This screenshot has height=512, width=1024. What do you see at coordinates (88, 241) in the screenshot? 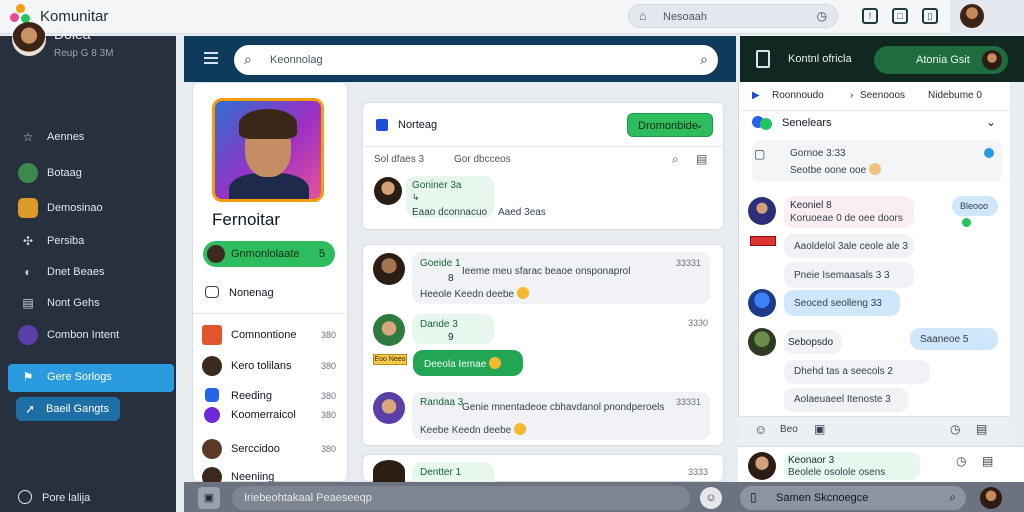
I see `sidebar-item-3: ✣ Persiba` at bounding box center [88, 241].